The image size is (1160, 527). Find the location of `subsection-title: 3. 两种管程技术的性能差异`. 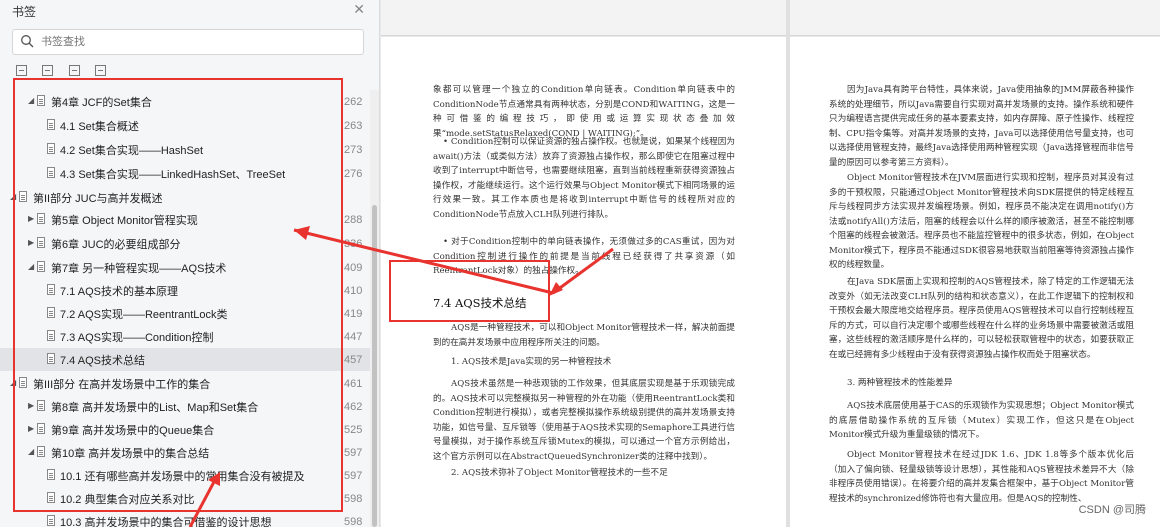

subsection-title: 3. 两种管程技术的性能差异 is located at coordinates (900, 383).